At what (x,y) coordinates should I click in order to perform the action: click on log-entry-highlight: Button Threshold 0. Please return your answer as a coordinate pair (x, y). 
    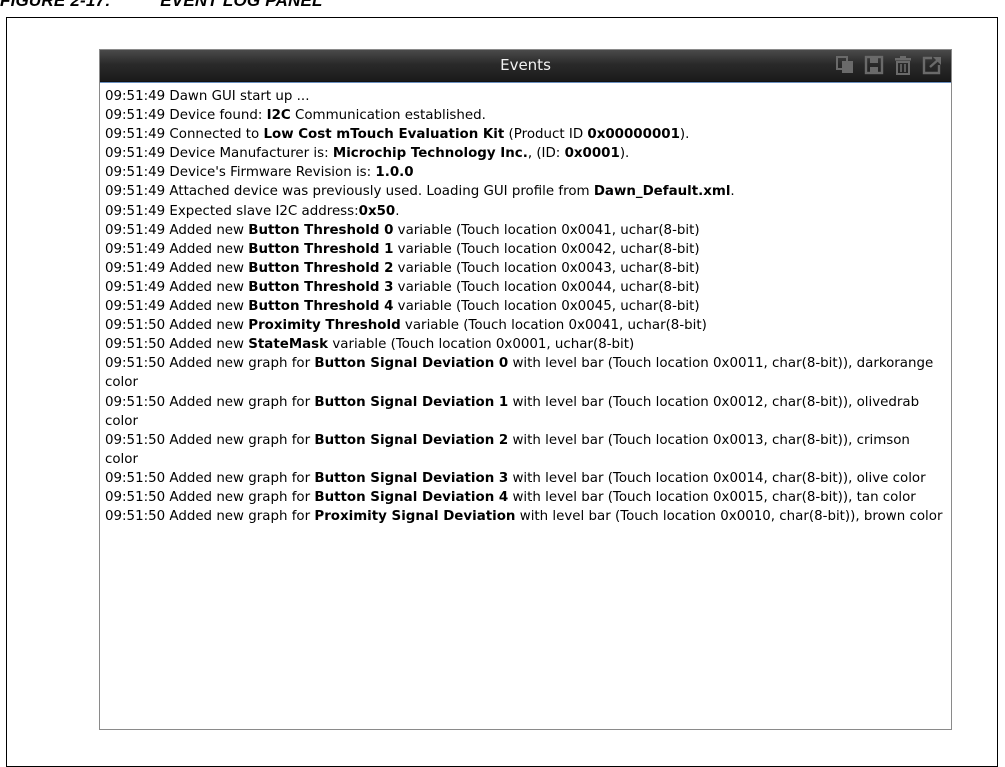
    Looking at the image, I should click on (321, 230).